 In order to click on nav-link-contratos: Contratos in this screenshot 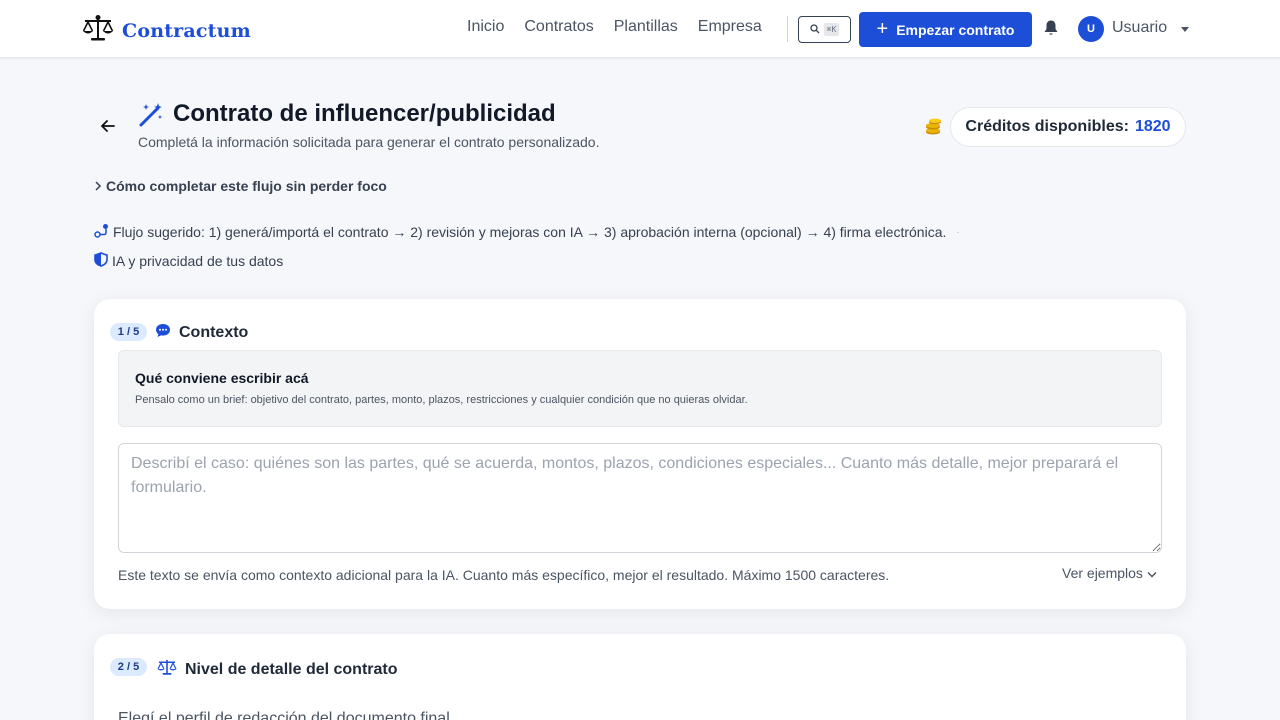, I will do `click(558, 27)`.